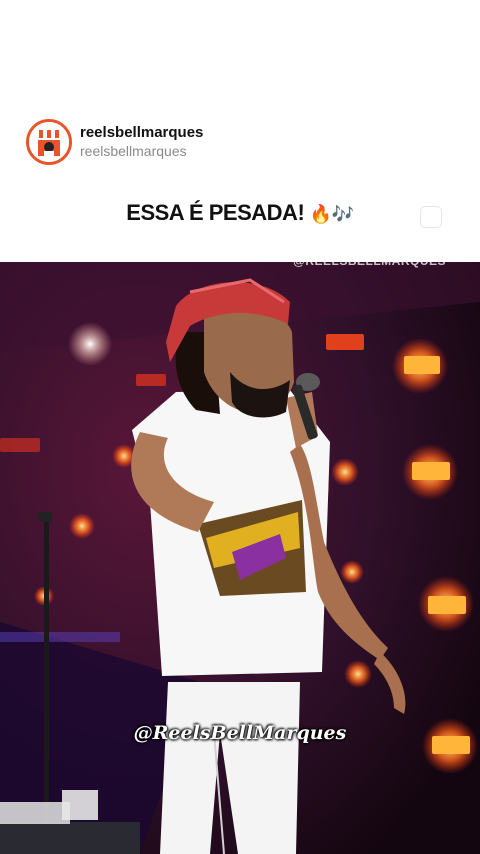 This screenshot has width=480, height=854. Describe the element at coordinates (133, 151) in the screenshot. I see `handle: reelsbellmarques` at that location.